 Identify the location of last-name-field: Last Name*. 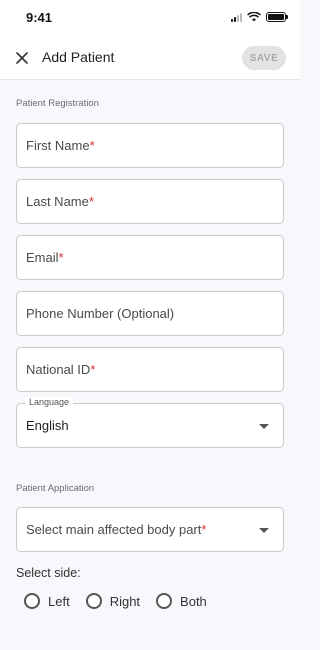
(150, 201).